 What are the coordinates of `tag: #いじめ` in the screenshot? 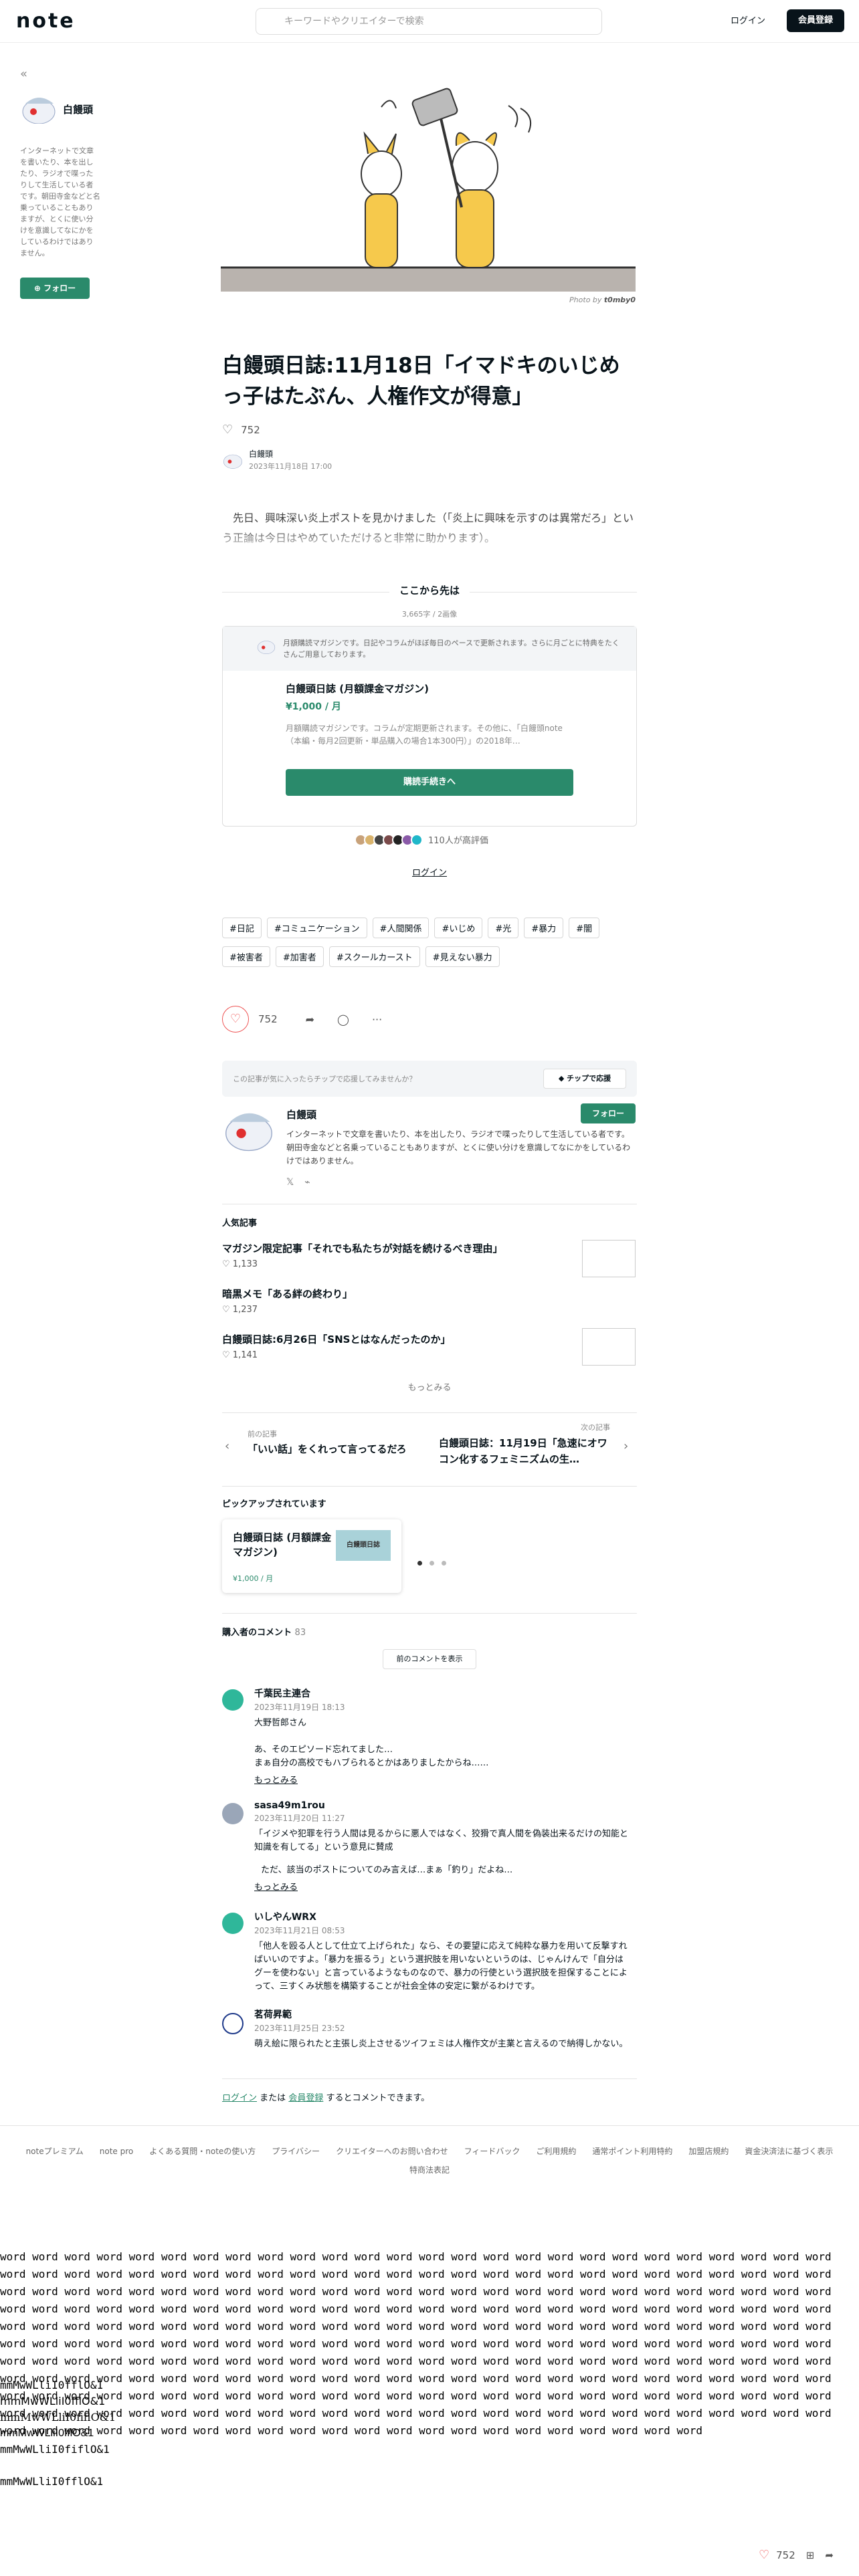 It's located at (459, 928).